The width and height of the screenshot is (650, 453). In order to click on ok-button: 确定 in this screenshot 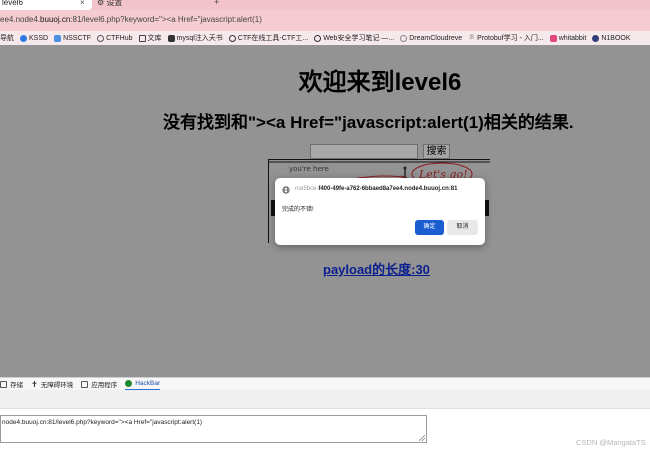, I will do `click(429, 227)`.